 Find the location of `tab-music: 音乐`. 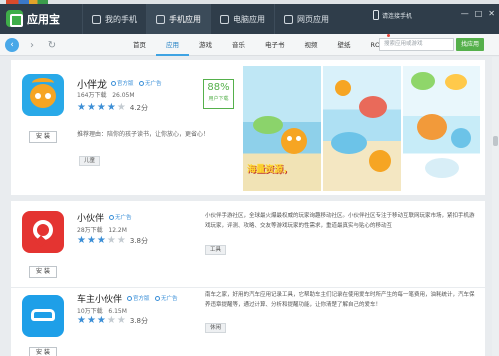

tab-music: 音乐 is located at coordinates (238, 45).